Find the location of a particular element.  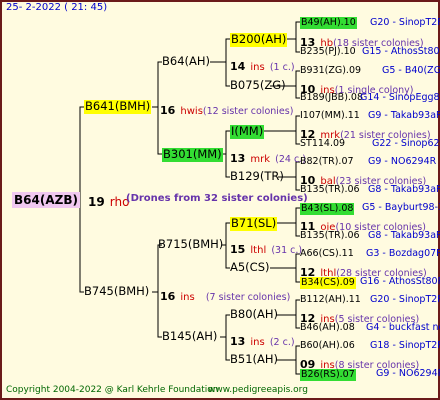

gen4-drone-2: B931(ZG).09 is located at coordinates (330, 71).